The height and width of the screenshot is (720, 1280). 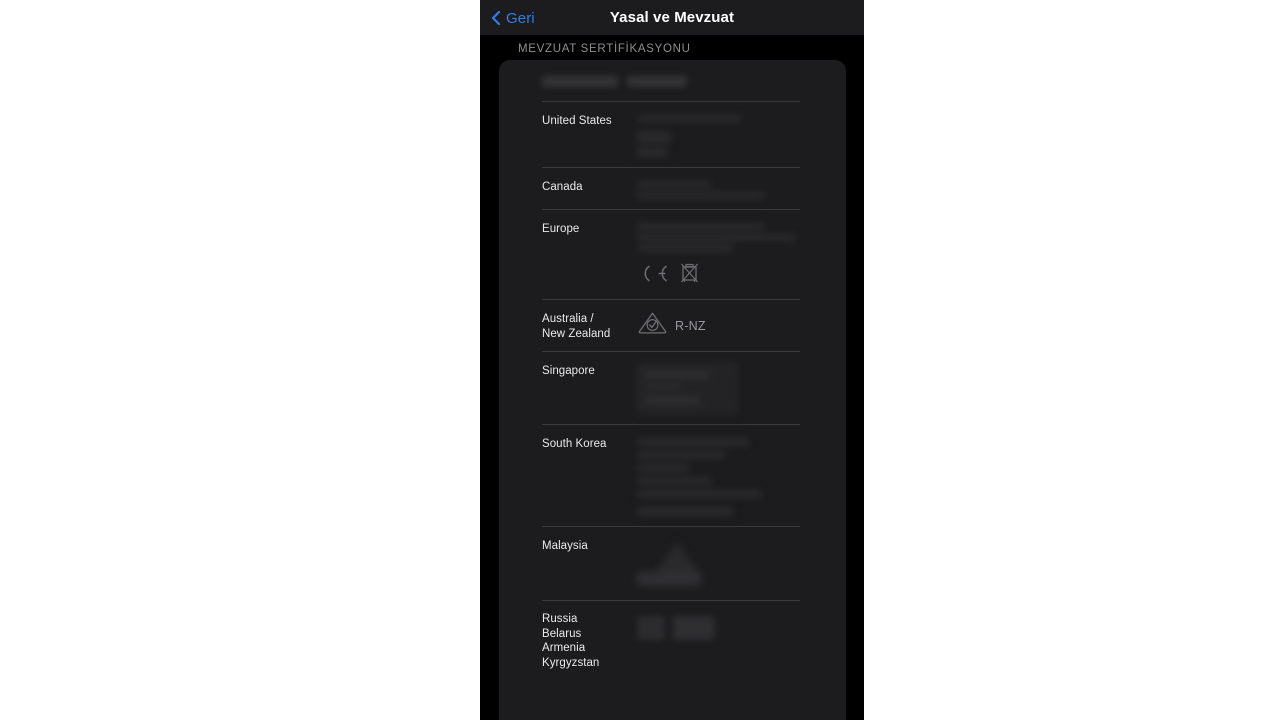 I want to click on table-row-singapore: Singapore, so click(x=672, y=387).